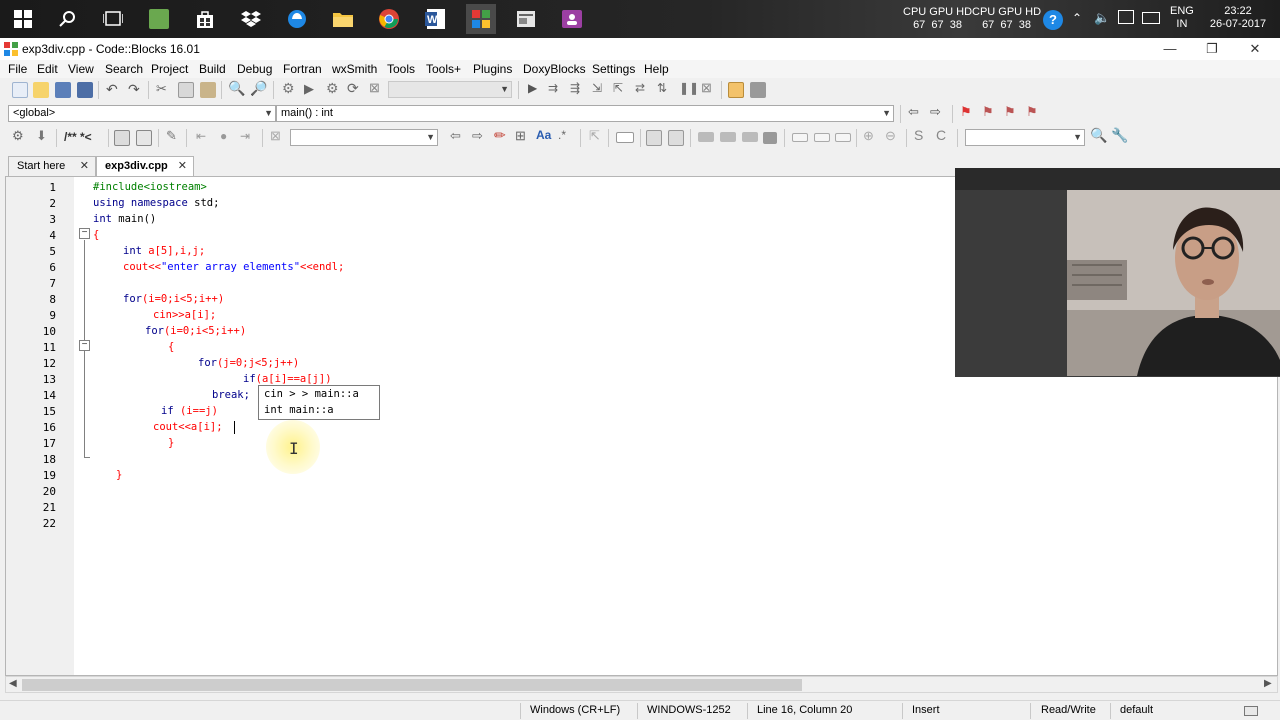 The image size is (1280, 720). I want to click on scroll-right-icon: ▶, so click(1268, 683).